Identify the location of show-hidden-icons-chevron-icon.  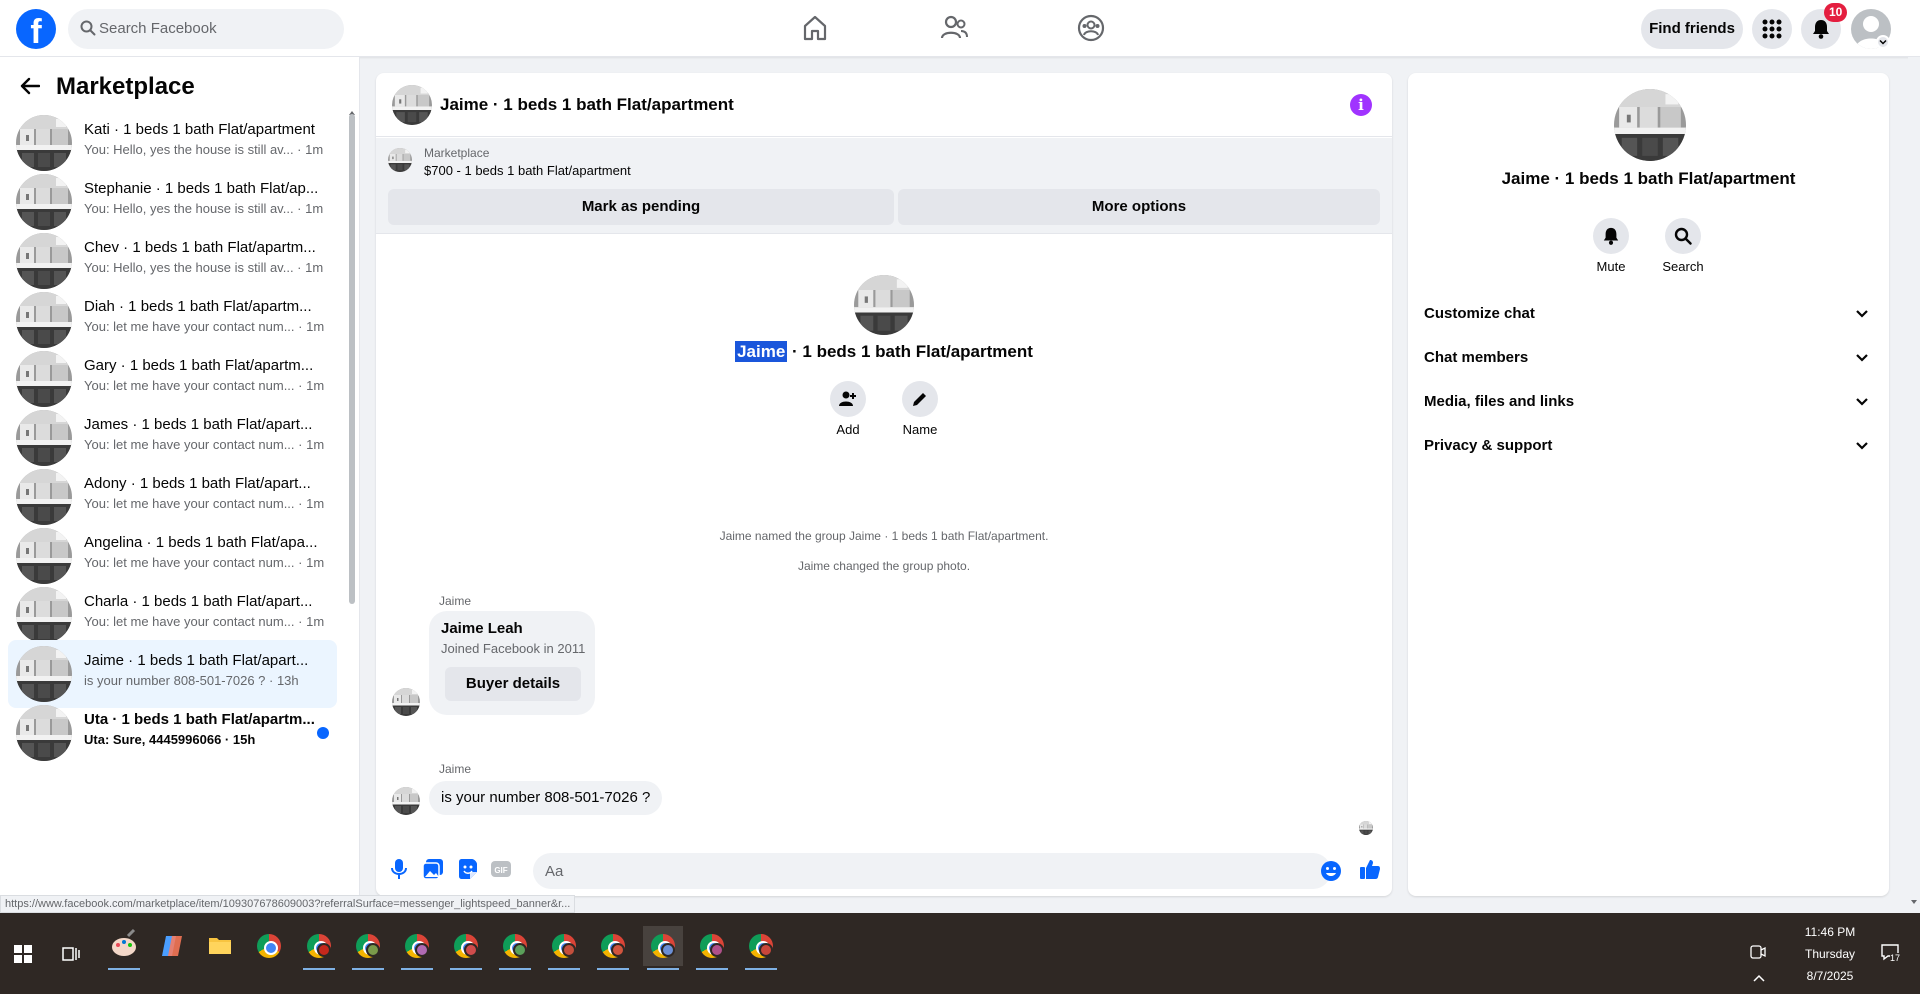
(1759, 978).